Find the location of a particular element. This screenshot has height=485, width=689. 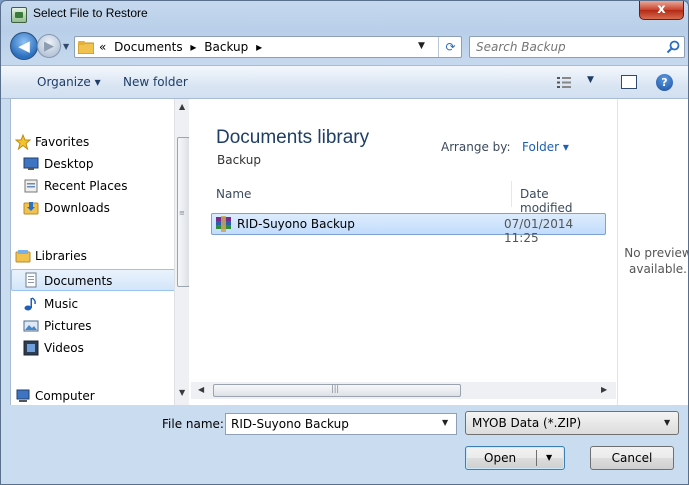

file-name: RID-Suyono Backup is located at coordinates (296, 224).